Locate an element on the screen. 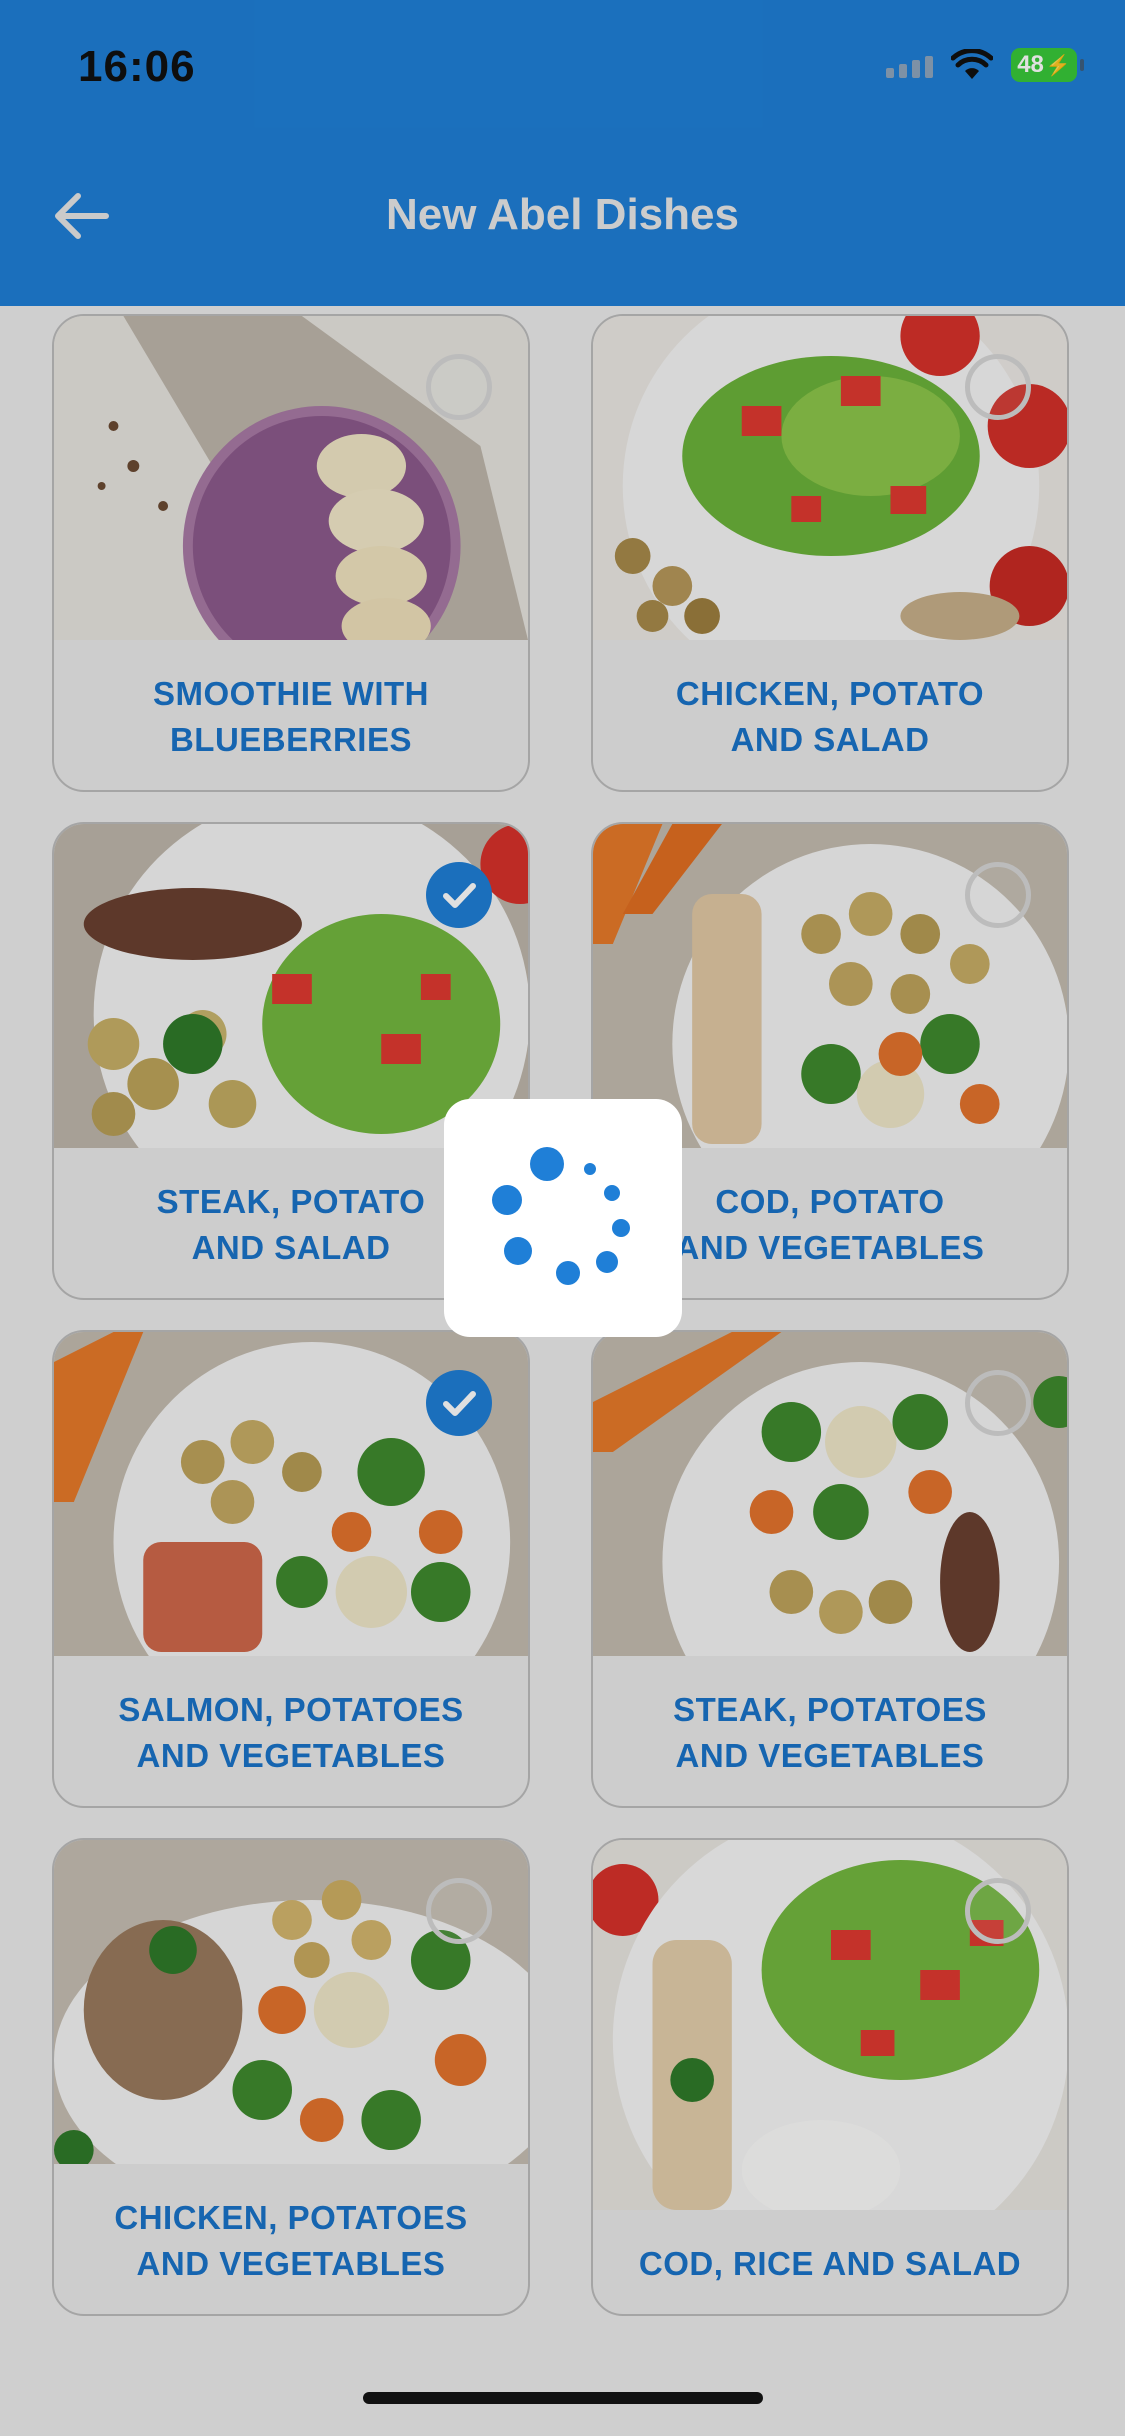 The image size is (1125, 2436). bottom-bar is located at coordinates (562, 2388).